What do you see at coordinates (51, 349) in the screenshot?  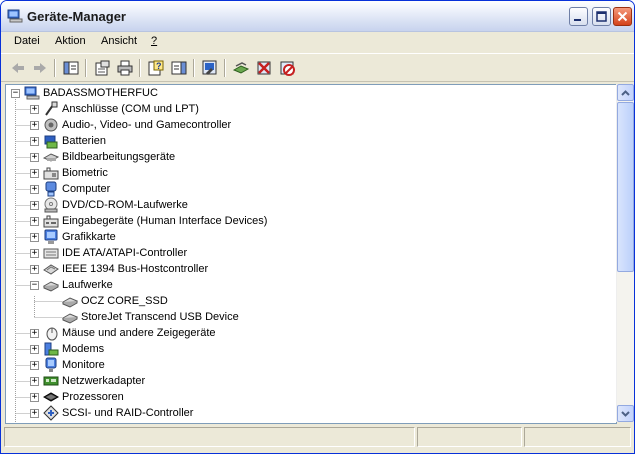 I see `modem-icon` at bounding box center [51, 349].